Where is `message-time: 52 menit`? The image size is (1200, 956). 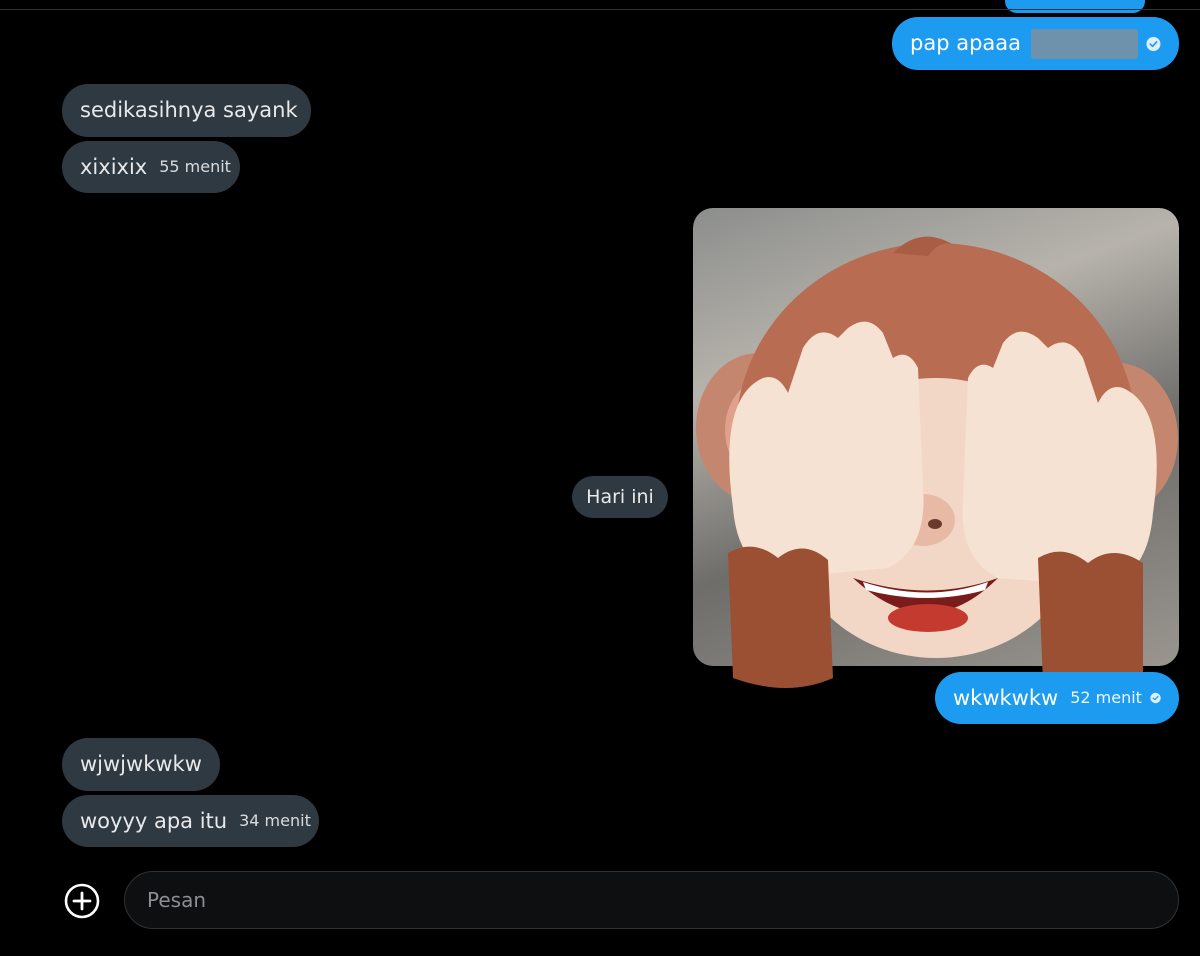
message-time: 52 menit is located at coordinates (1106, 697).